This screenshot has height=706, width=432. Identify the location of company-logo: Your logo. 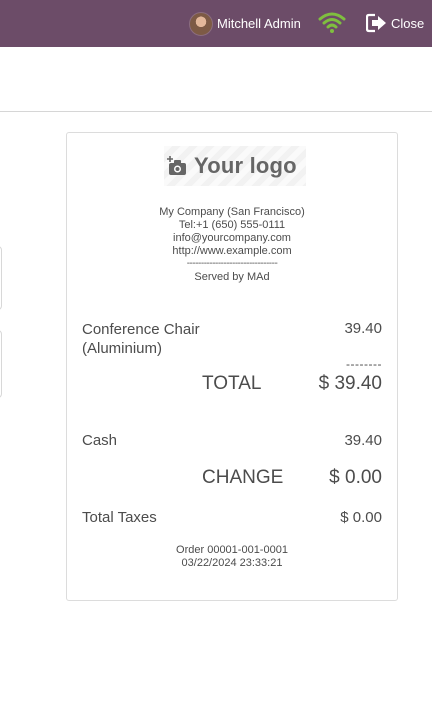
(235, 166).